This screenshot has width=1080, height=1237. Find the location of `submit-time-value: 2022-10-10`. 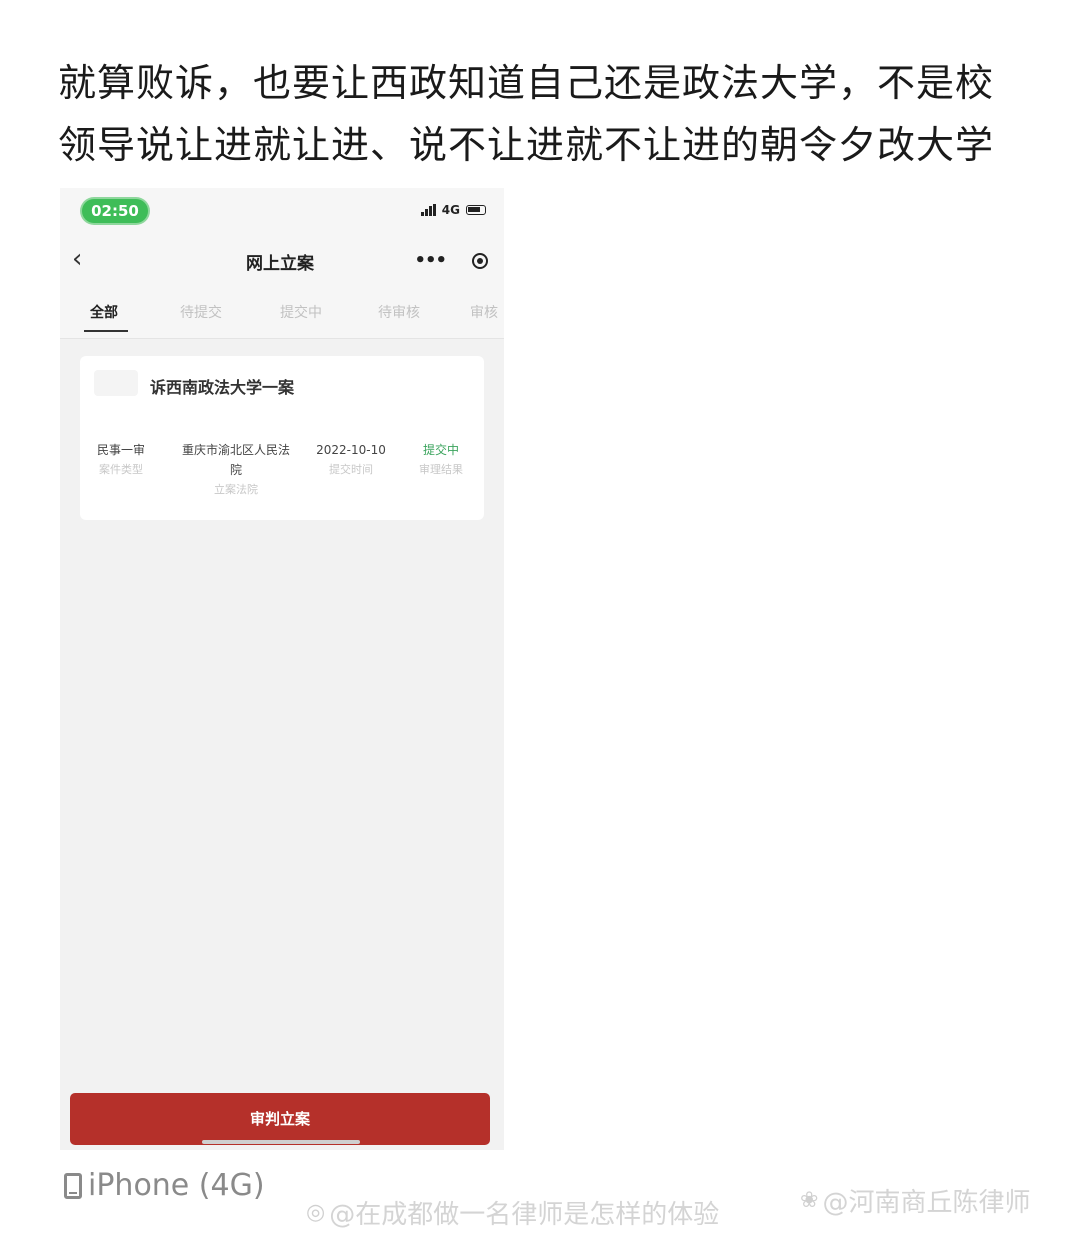

submit-time-value: 2022-10-10 is located at coordinates (351, 450).